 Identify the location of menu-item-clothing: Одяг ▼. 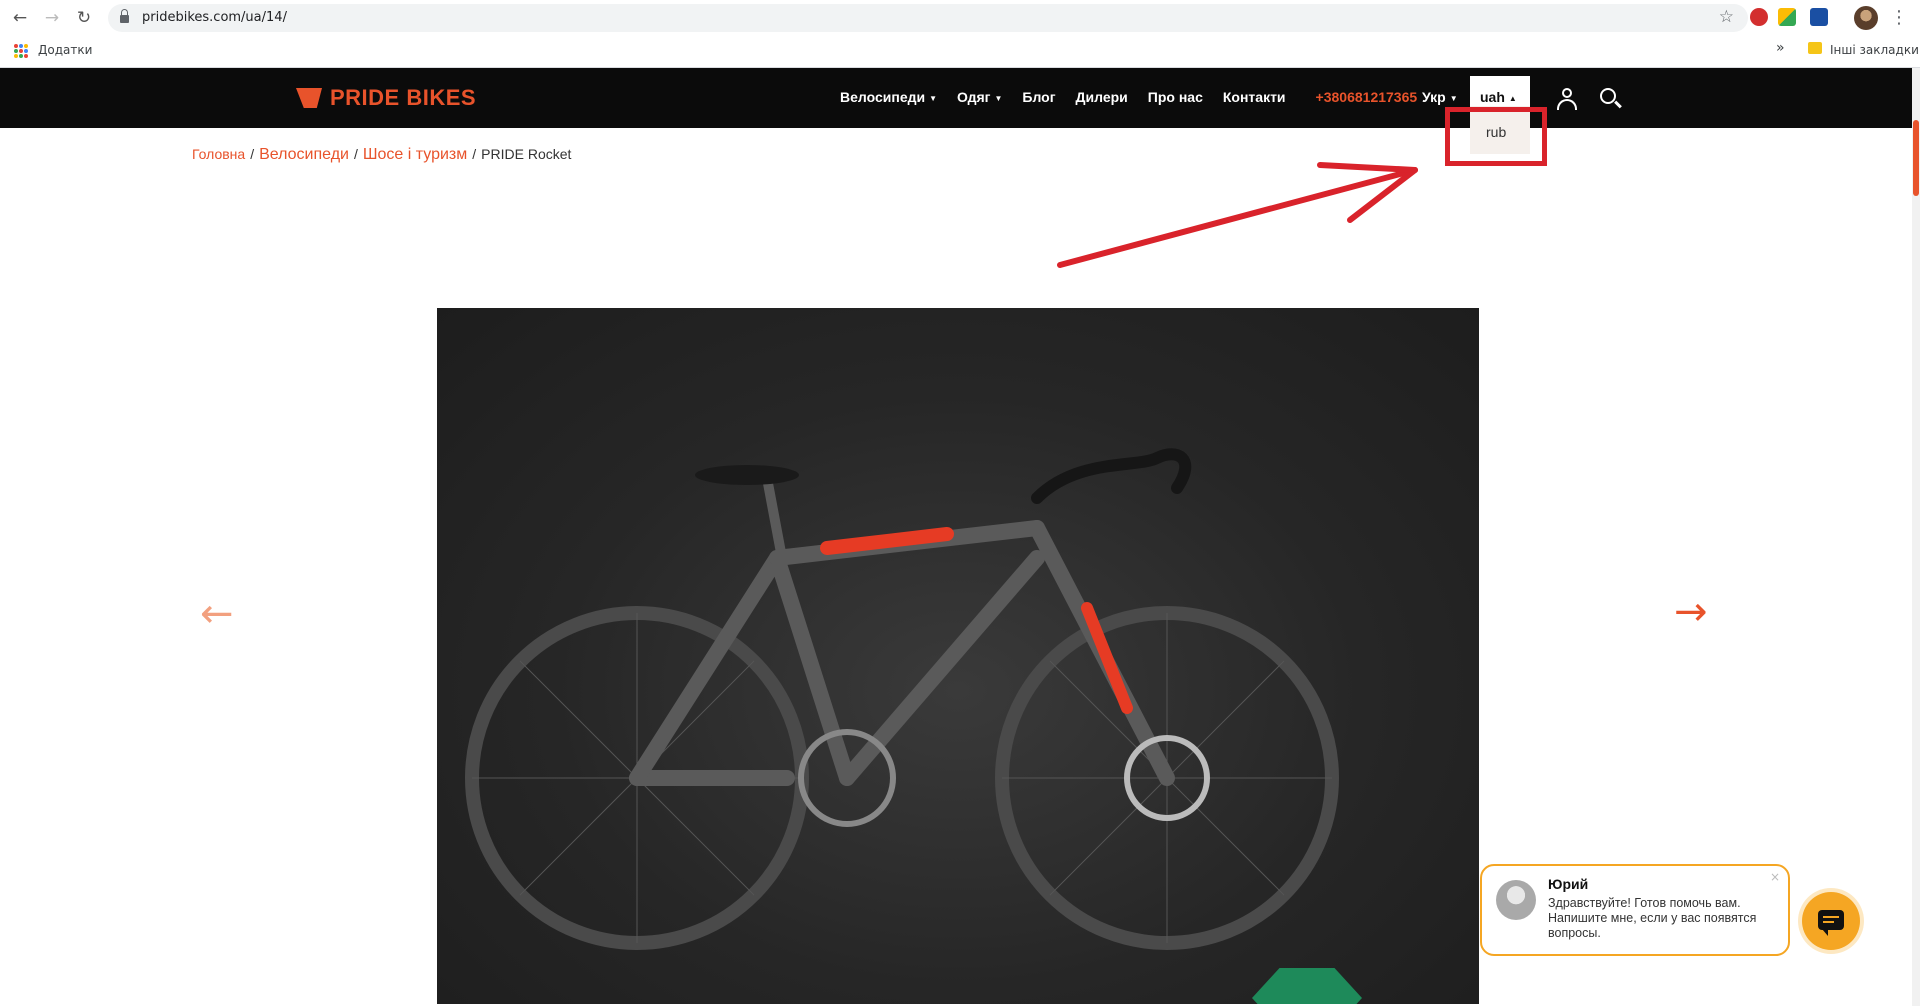
(979, 97).